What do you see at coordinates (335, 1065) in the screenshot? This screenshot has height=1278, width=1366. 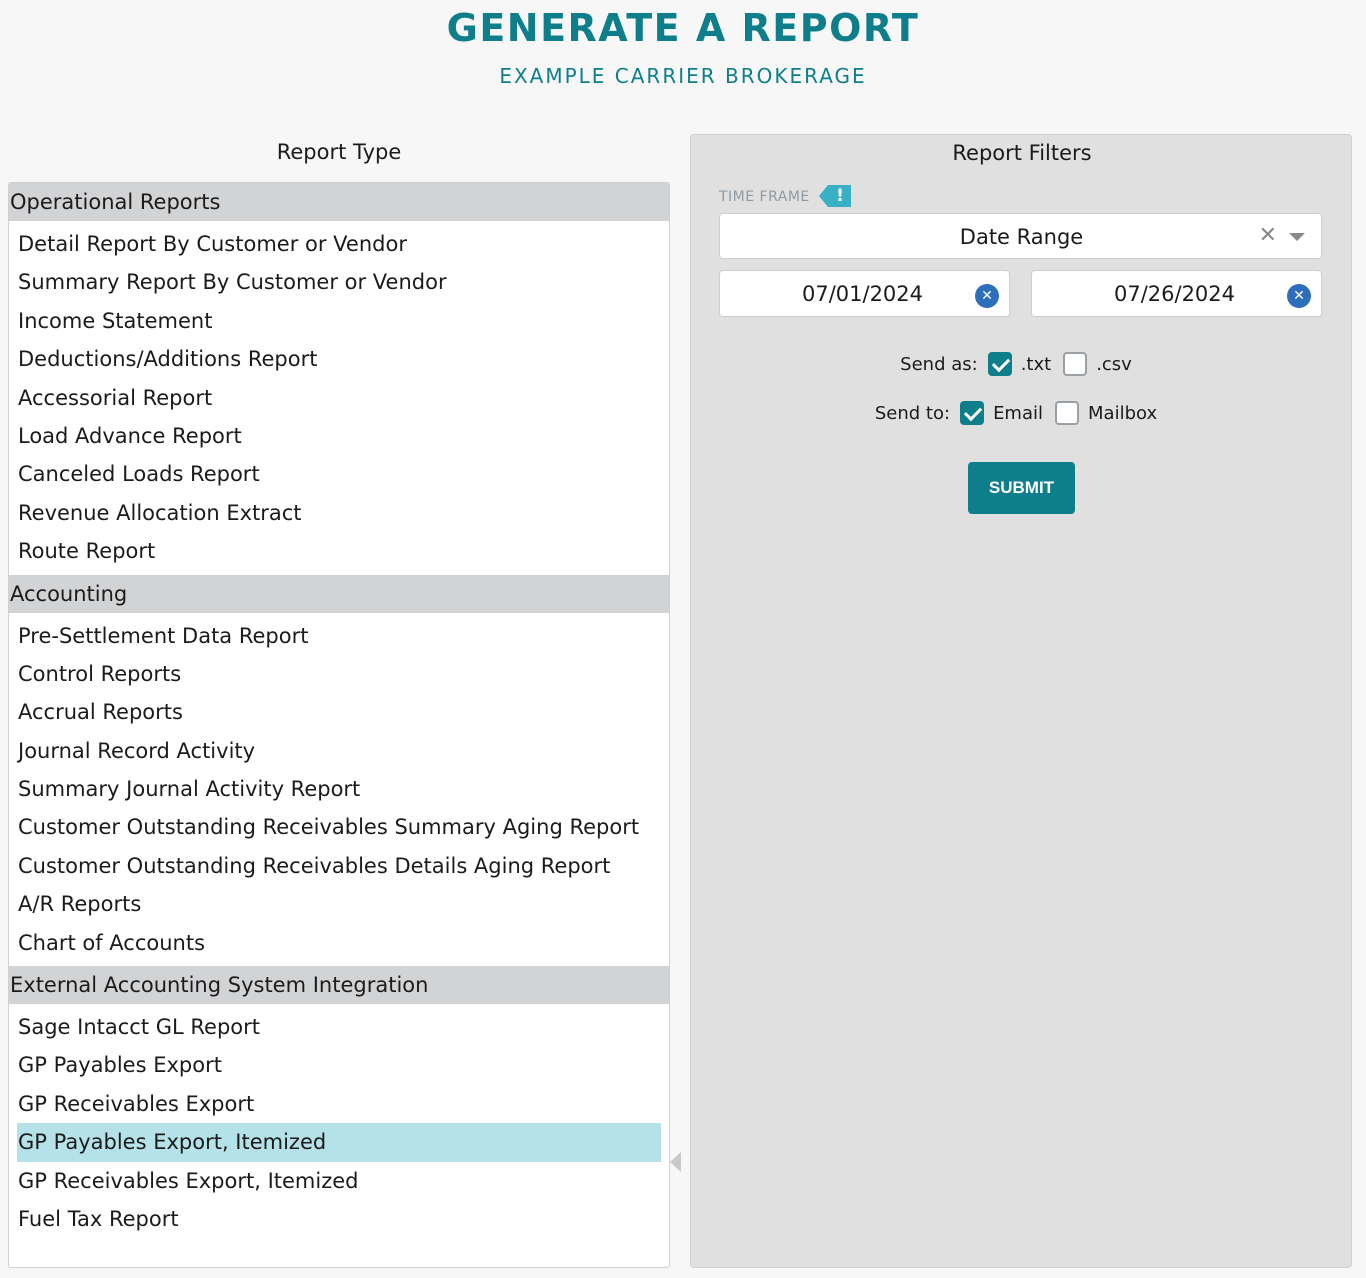 I see `report-item-gp-payables: GP Payables Export` at bounding box center [335, 1065].